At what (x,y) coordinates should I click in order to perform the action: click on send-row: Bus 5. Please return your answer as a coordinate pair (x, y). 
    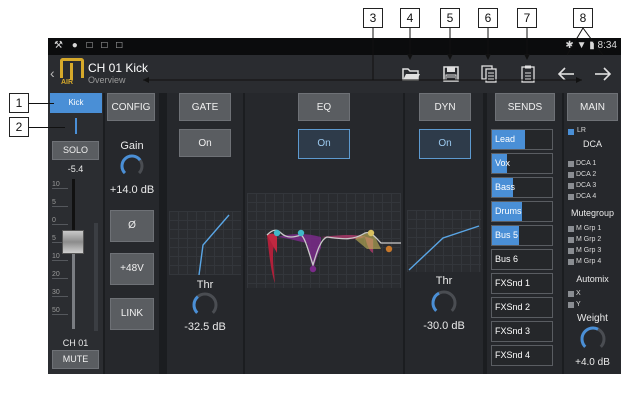
    Looking at the image, I should click on (522, 235).